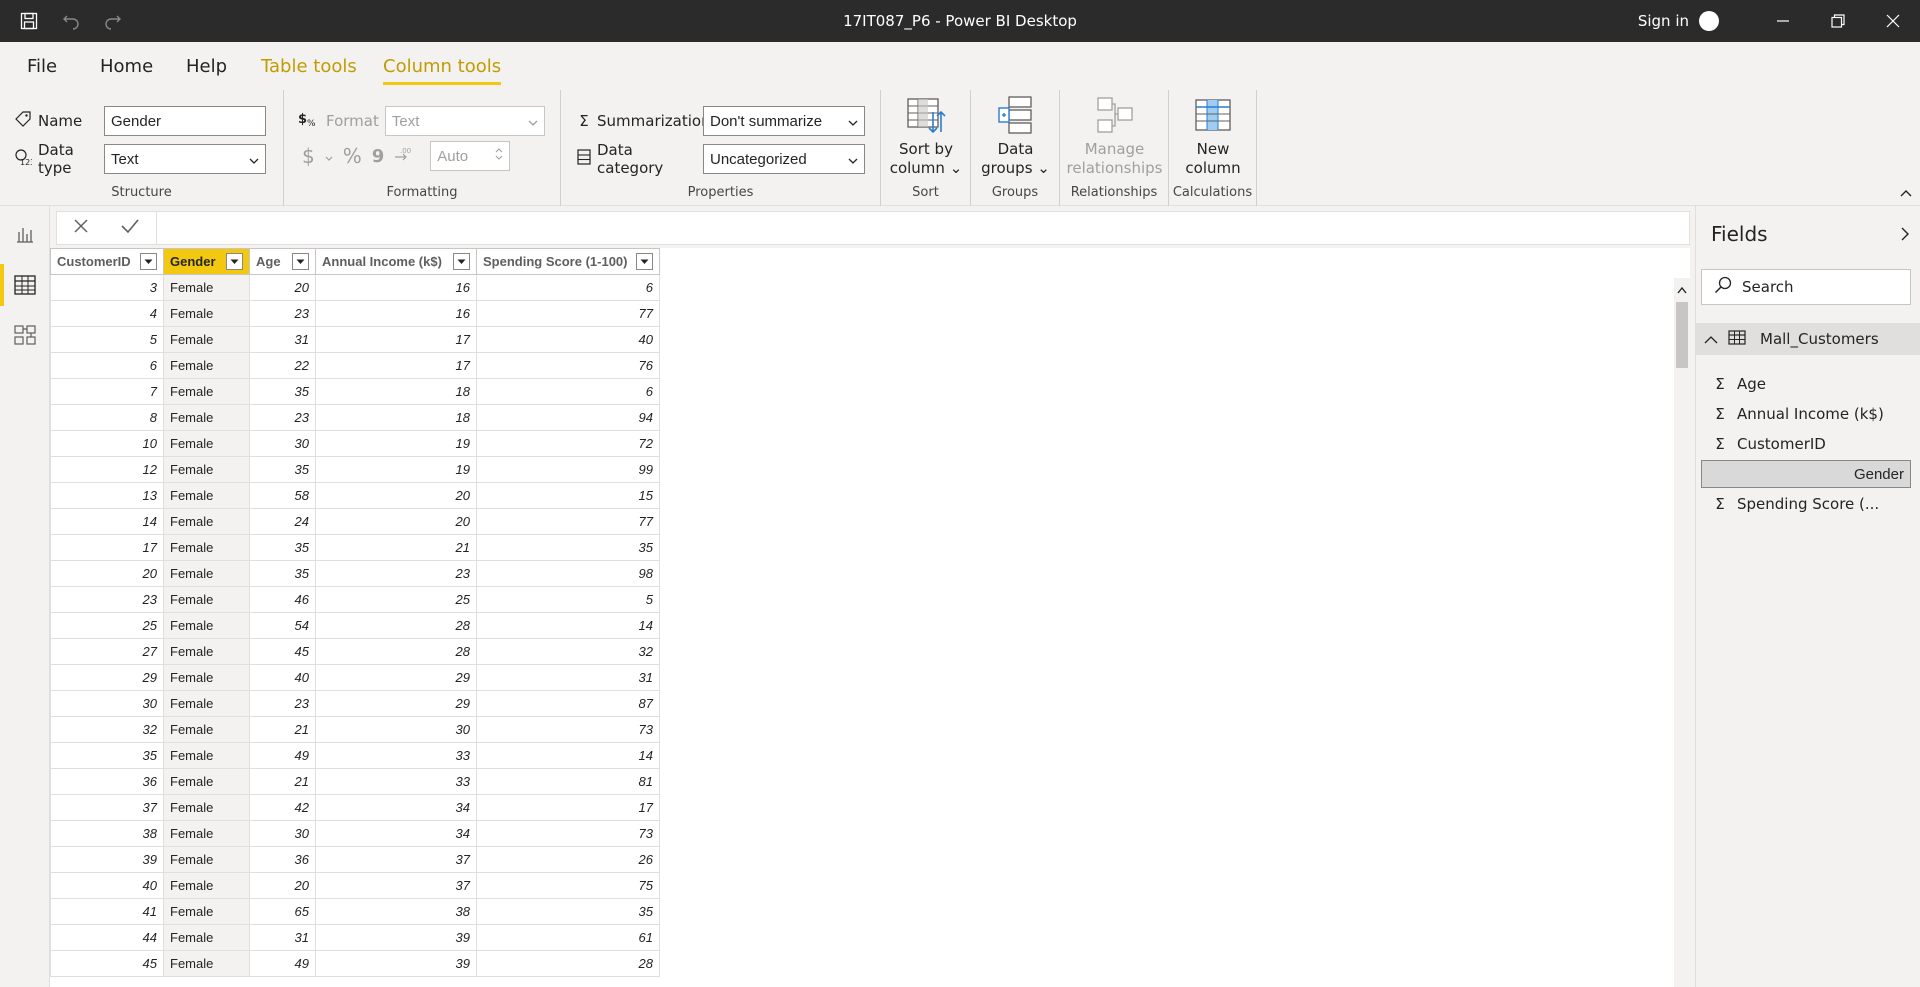 This screenshot has height=987, width=1920. I want to click on tab-column-tools: Column tools, so click(442, 70).